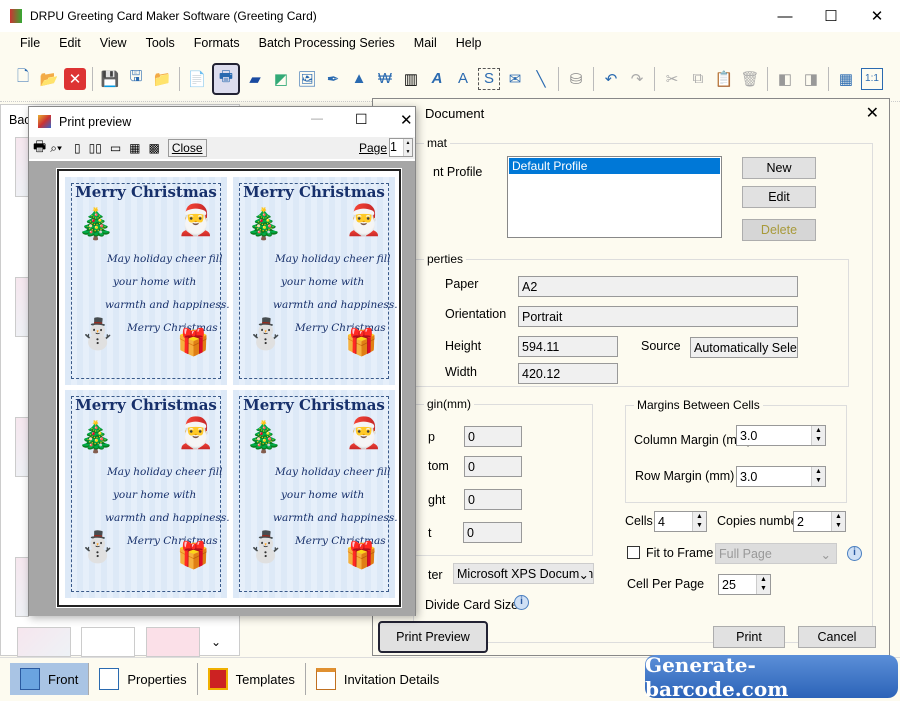 This screenshot has height=701, width=900. I want to click on edit-button: Edit, so click(779, 197).